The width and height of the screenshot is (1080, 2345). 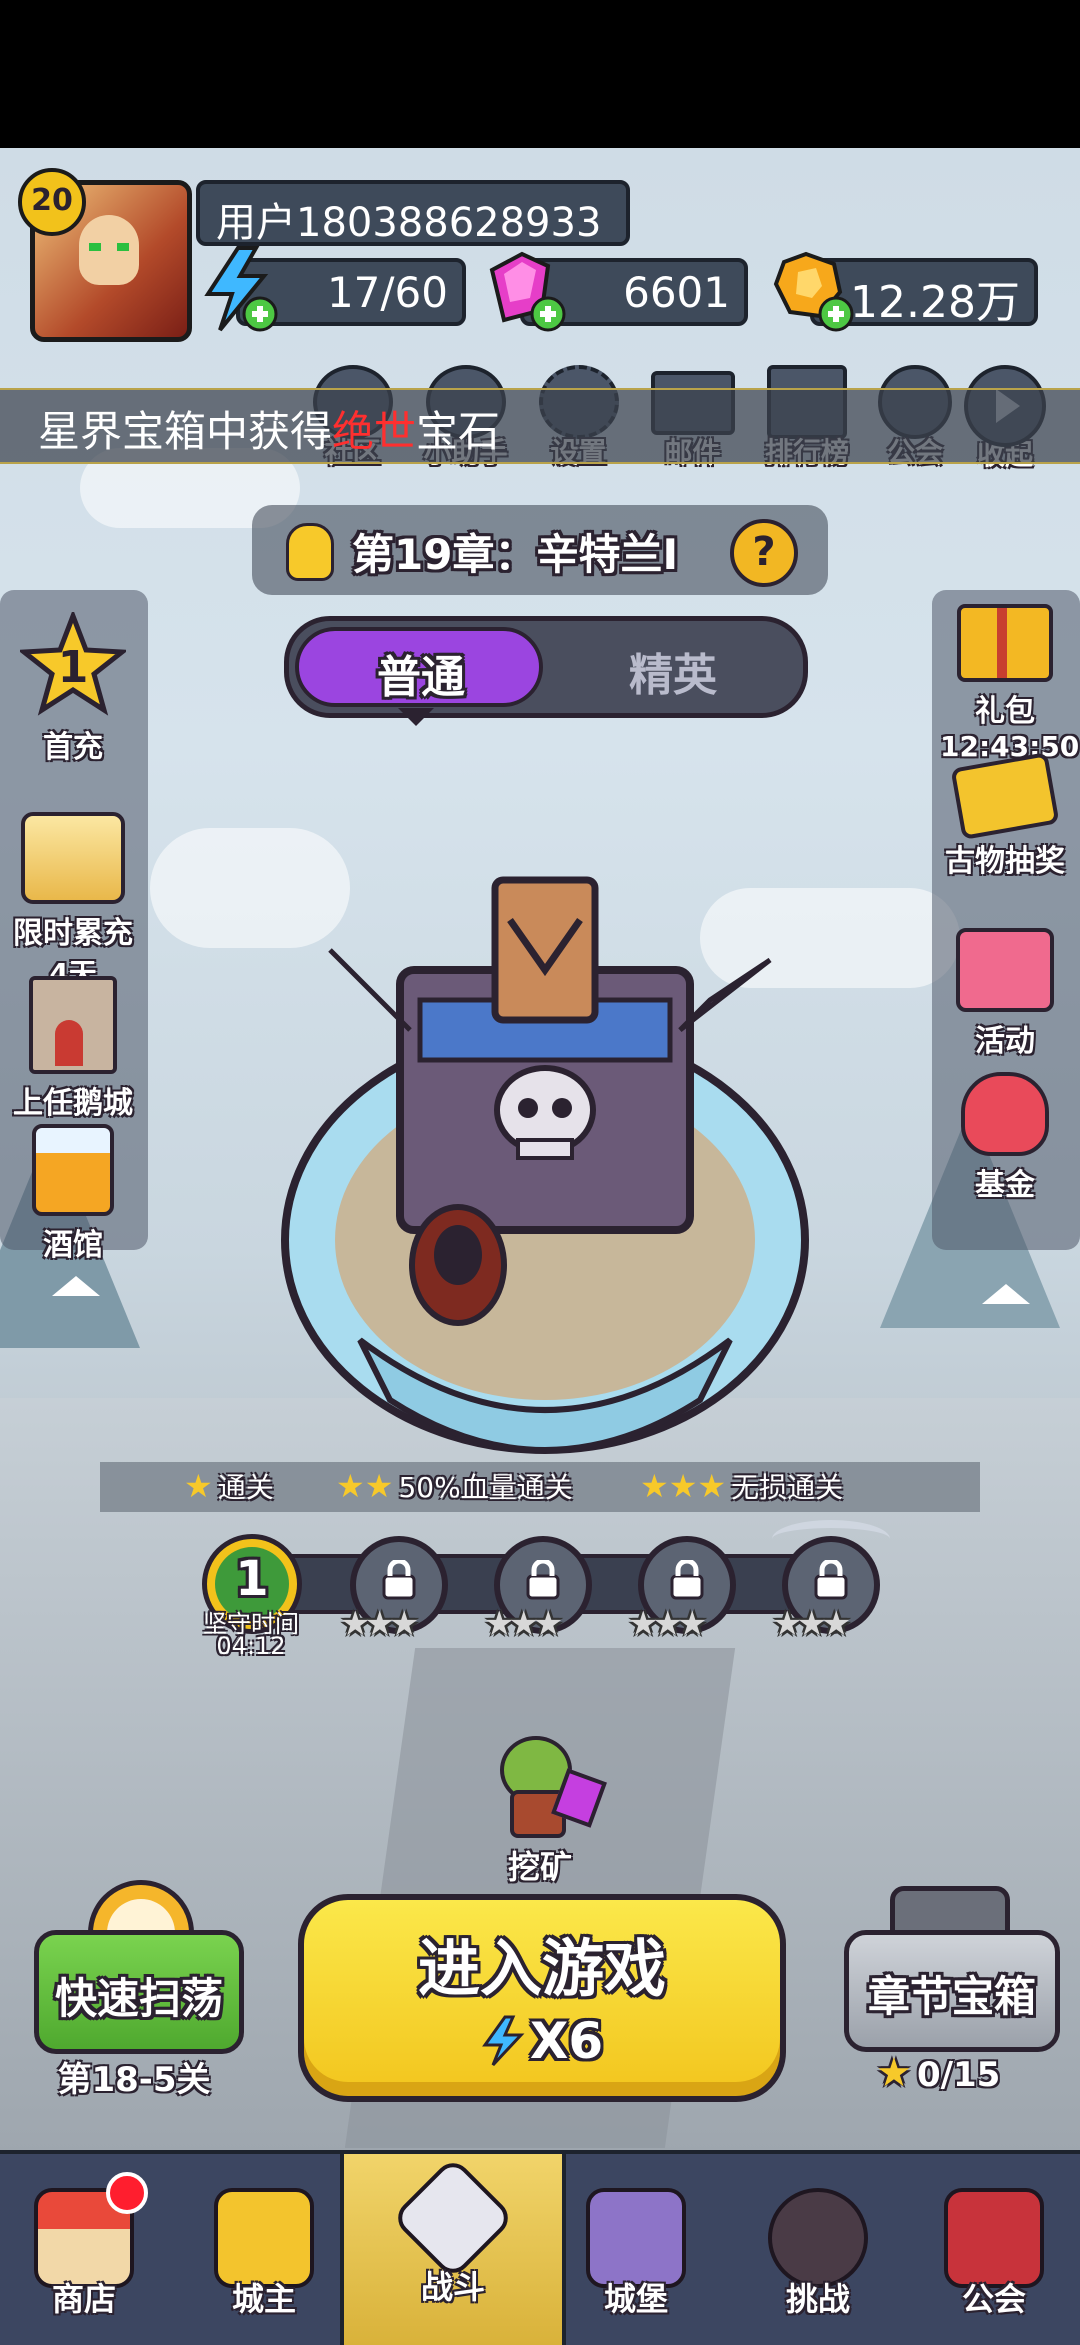 I want to click on chapter-title-bar: 第19章：辛特兰Ⅰ ?, so click(x=540, y=550).